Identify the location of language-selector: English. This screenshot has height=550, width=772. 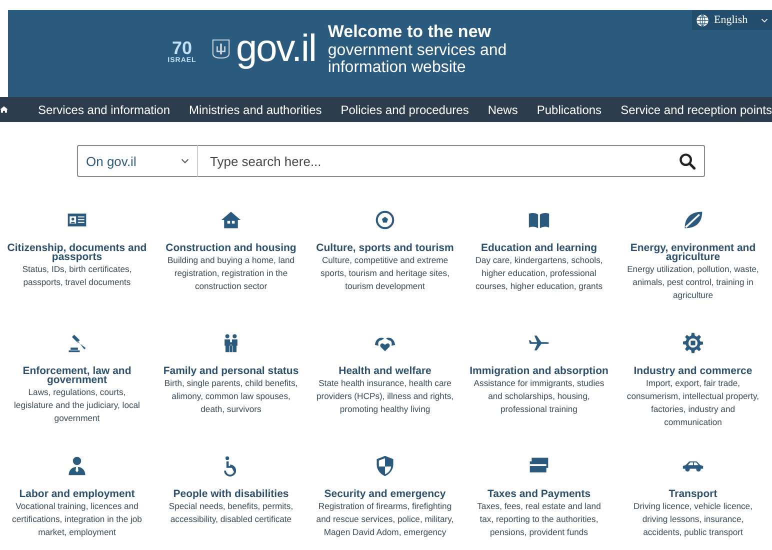
(732, 20).